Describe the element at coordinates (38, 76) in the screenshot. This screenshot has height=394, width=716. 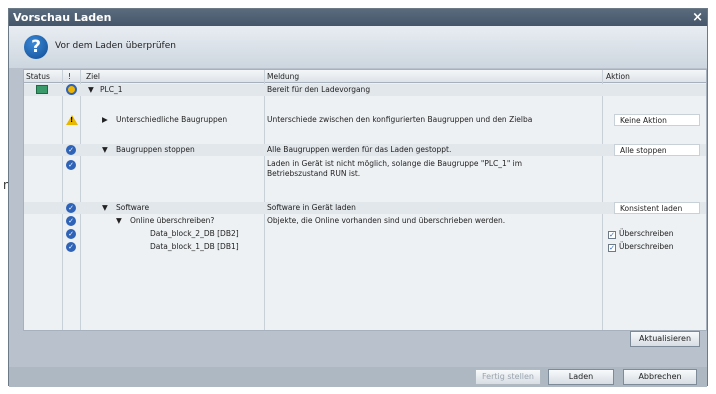
I see `col-status: Status` at that location.